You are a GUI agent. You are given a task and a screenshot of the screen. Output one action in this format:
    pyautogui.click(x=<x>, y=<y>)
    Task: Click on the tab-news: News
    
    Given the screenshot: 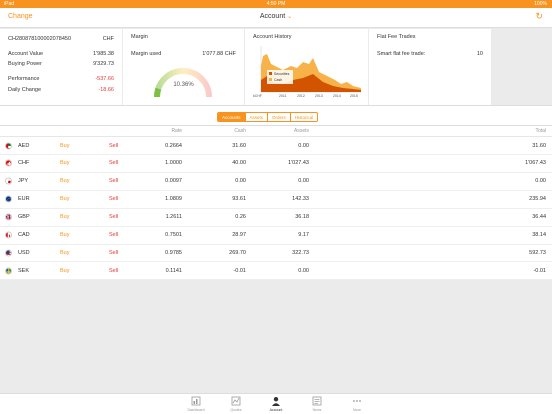 What is the action you would take?
    pyautogui.click(x=317, y=404)
    